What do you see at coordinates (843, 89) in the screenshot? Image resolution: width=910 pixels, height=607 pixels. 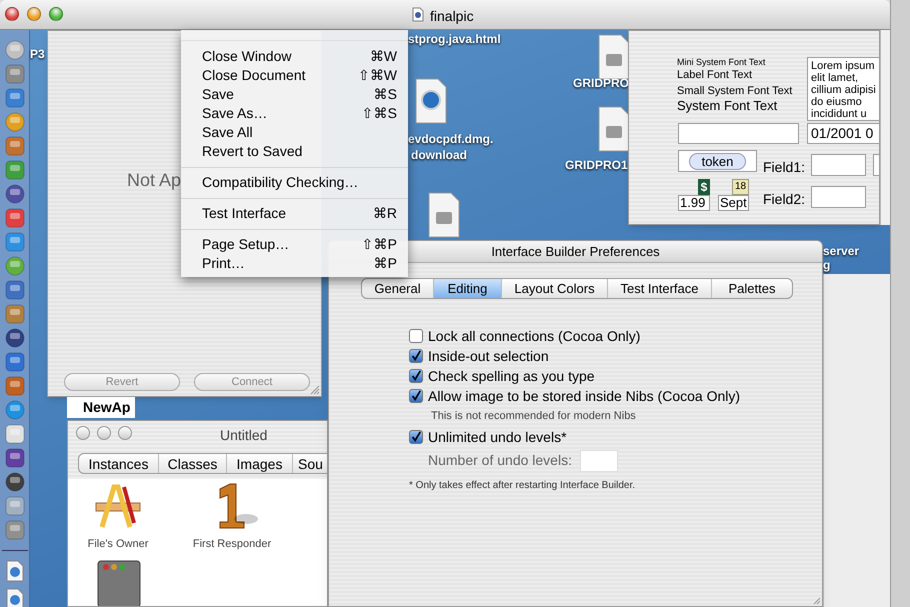 I see `text-view: Lorem ipsum elit lamet, cillium adipisi do eiusmo incididunt u` at bounding box center [843, 89].